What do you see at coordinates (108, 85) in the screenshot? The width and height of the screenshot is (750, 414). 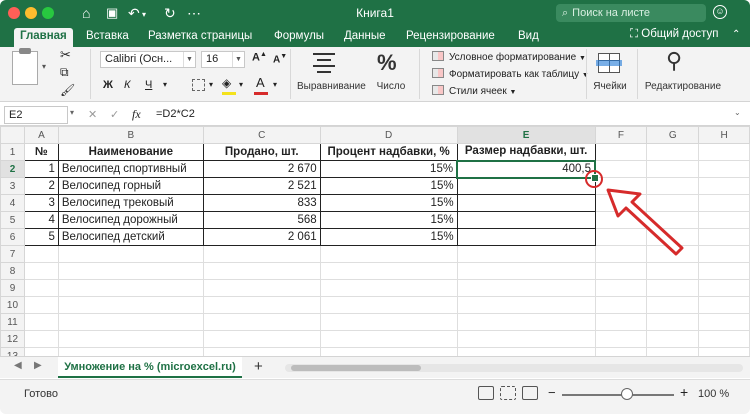 I see `bold-button: Ж` at bounding box center [108, 85].